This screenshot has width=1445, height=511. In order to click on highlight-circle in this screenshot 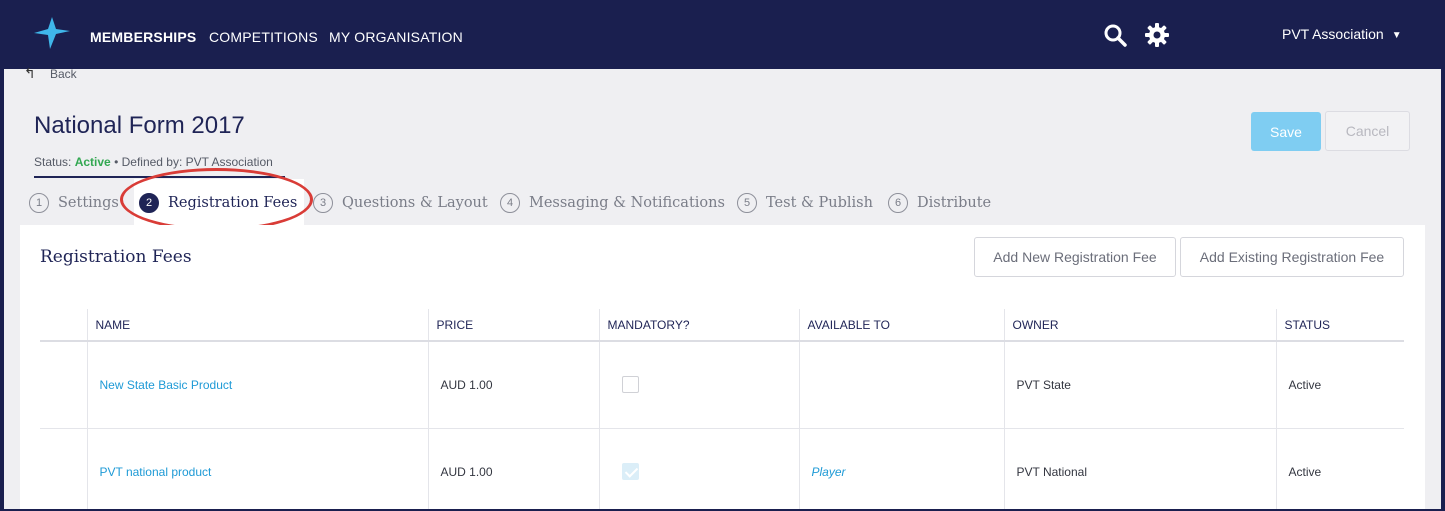, I will do `click(216, 199)`.